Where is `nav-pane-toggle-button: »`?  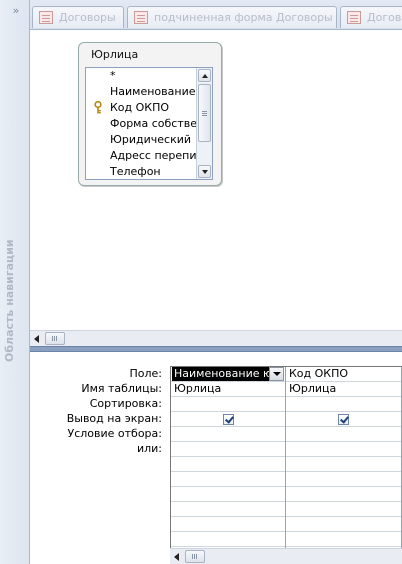
nav-pane-toggle-button: » is located at coordinates (15, 12).